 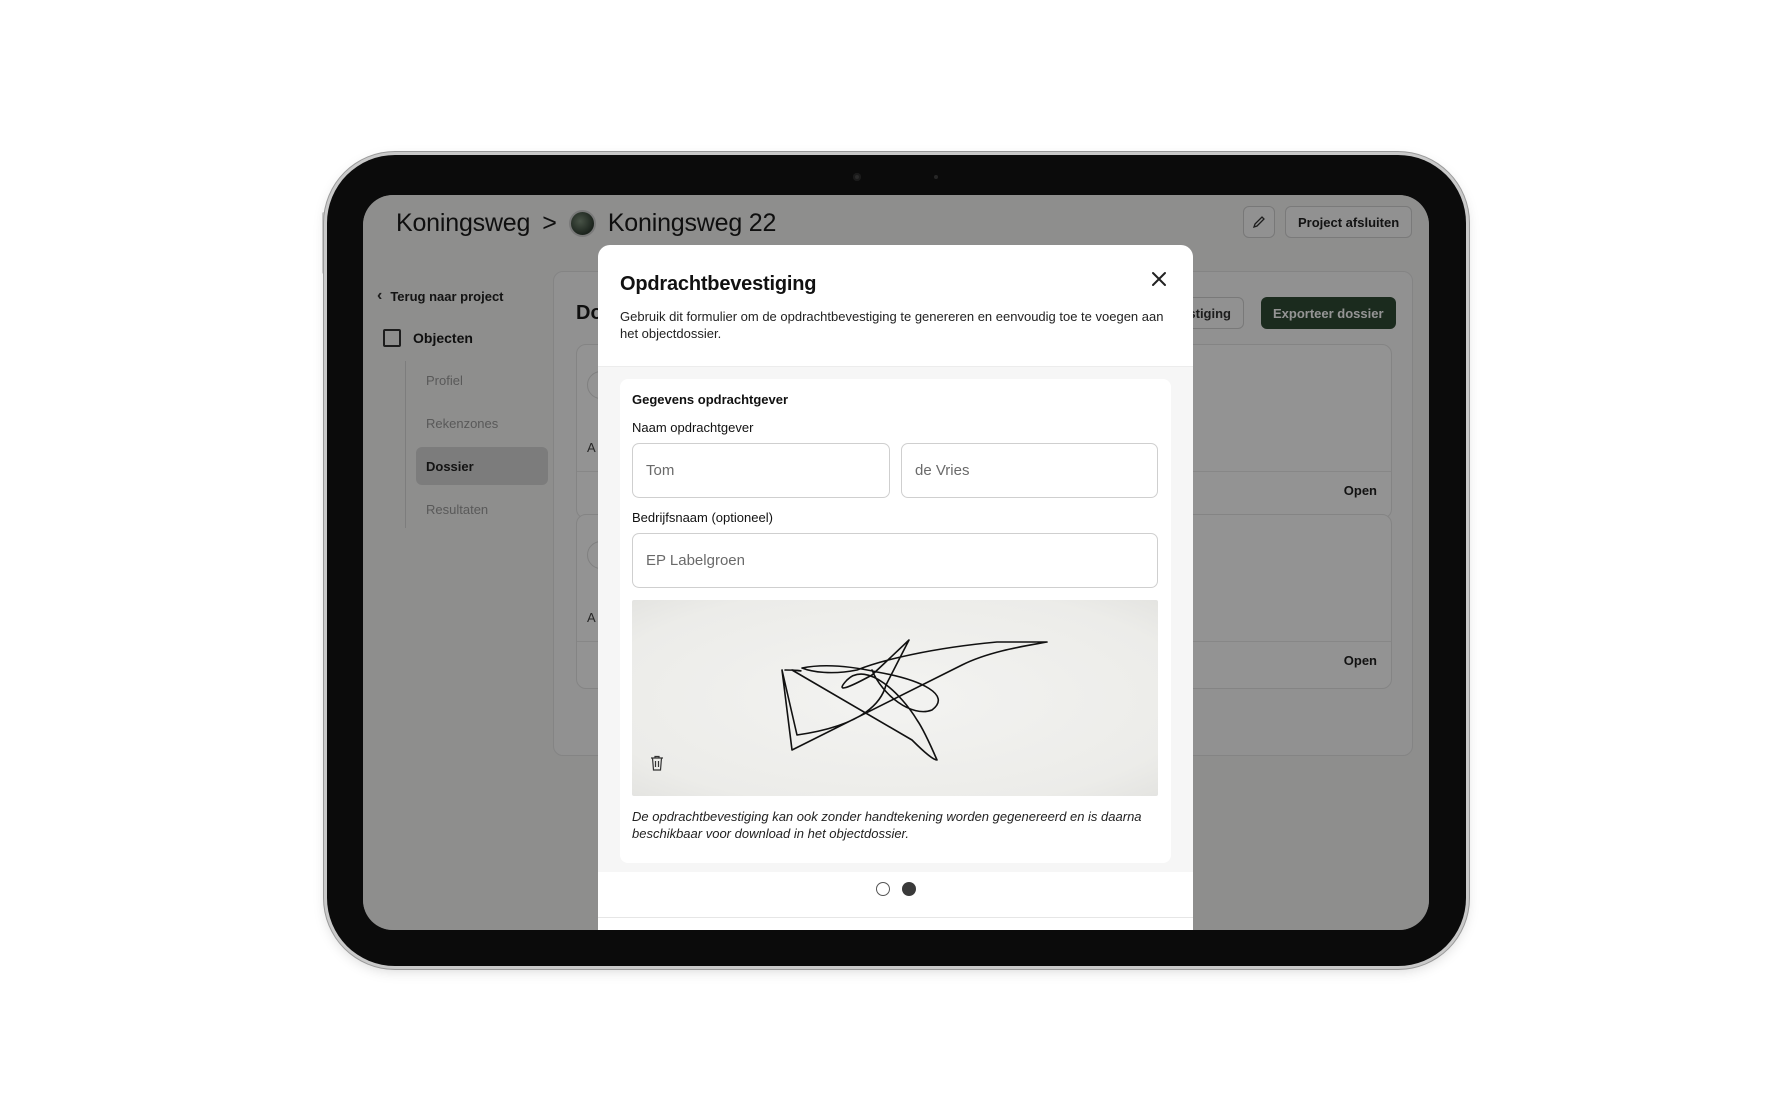 I want to click on power-button, so click(x=324, y=243).